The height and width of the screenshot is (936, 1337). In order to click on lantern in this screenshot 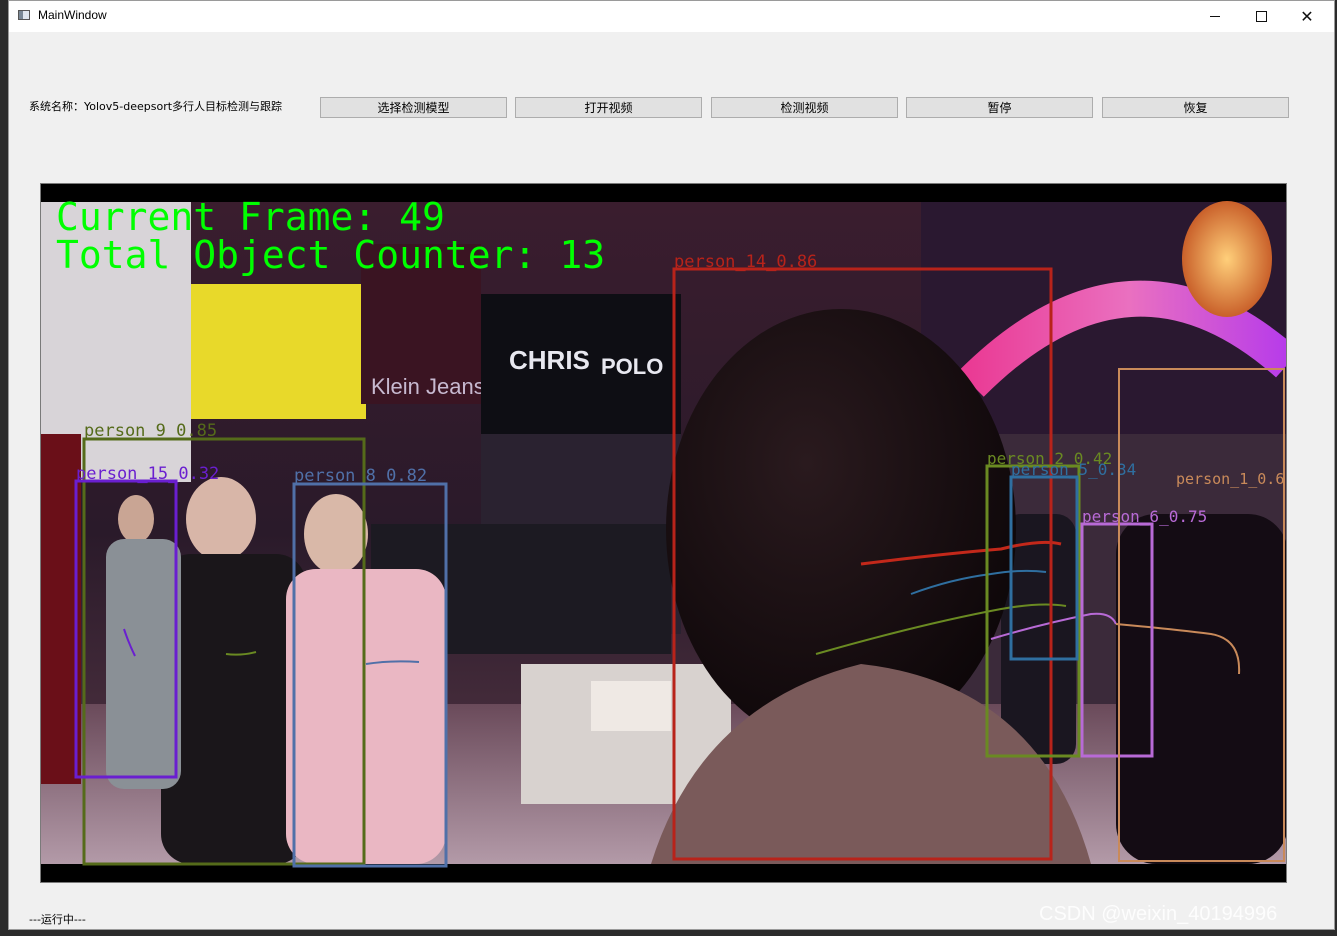, I will do `click(1227, 259)`.